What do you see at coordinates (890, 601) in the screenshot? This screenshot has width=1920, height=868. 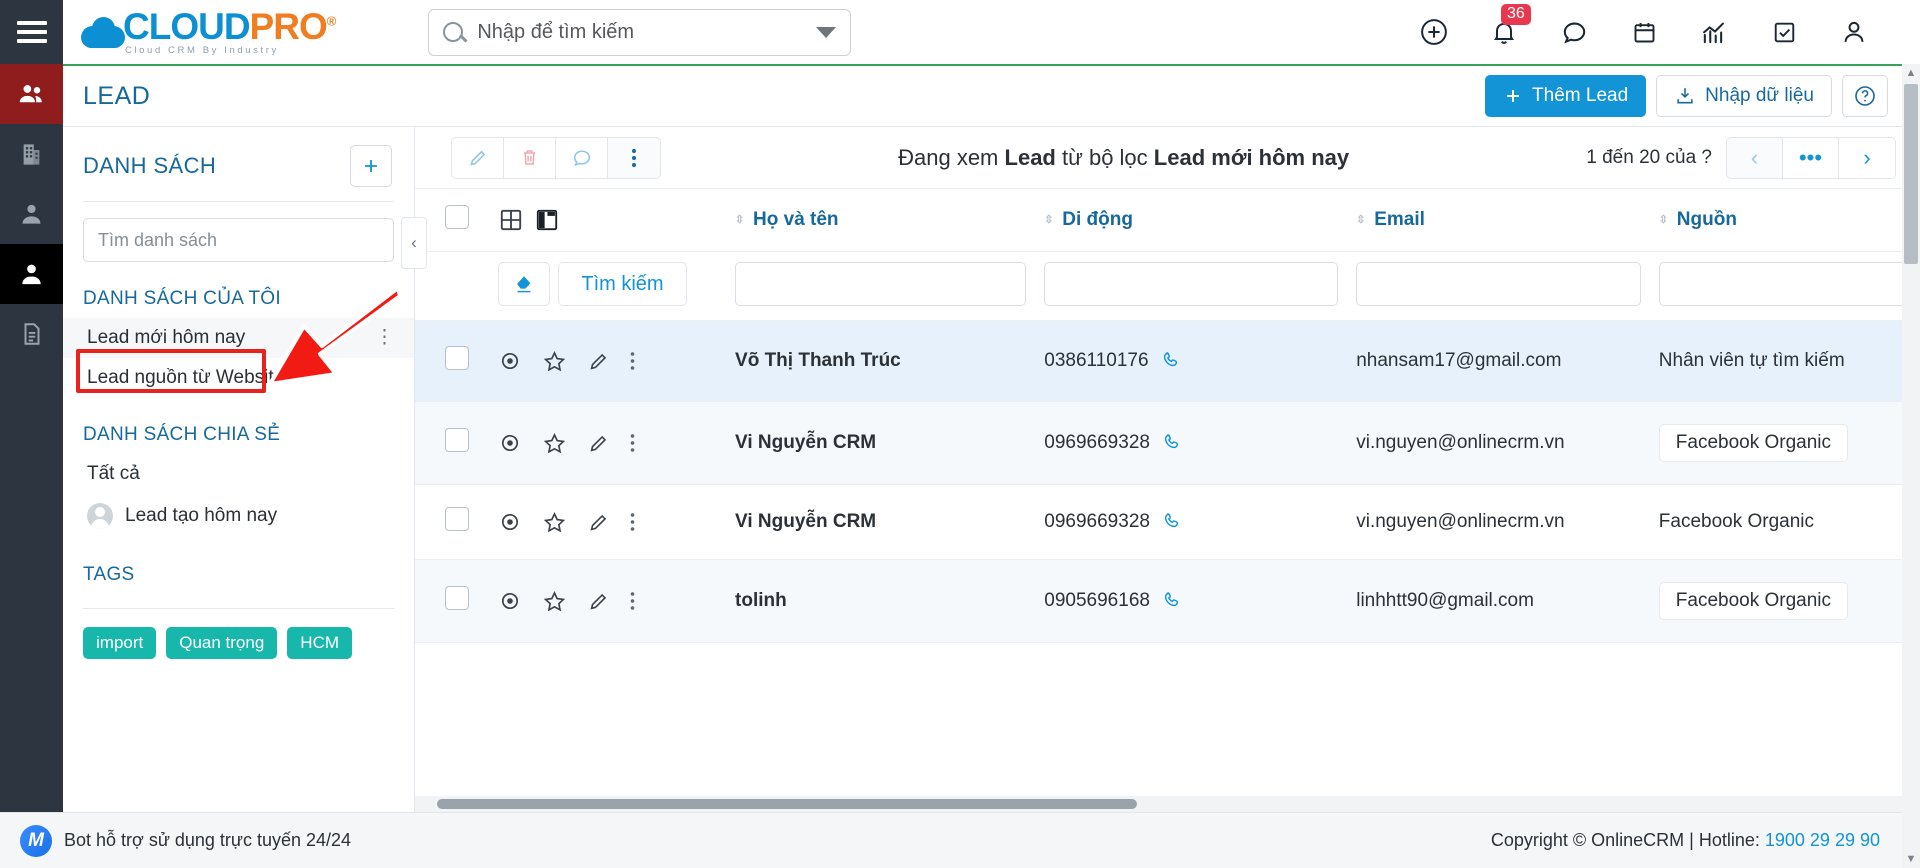 I see `cell-name: tolinh` at bounding box center [890, 601].